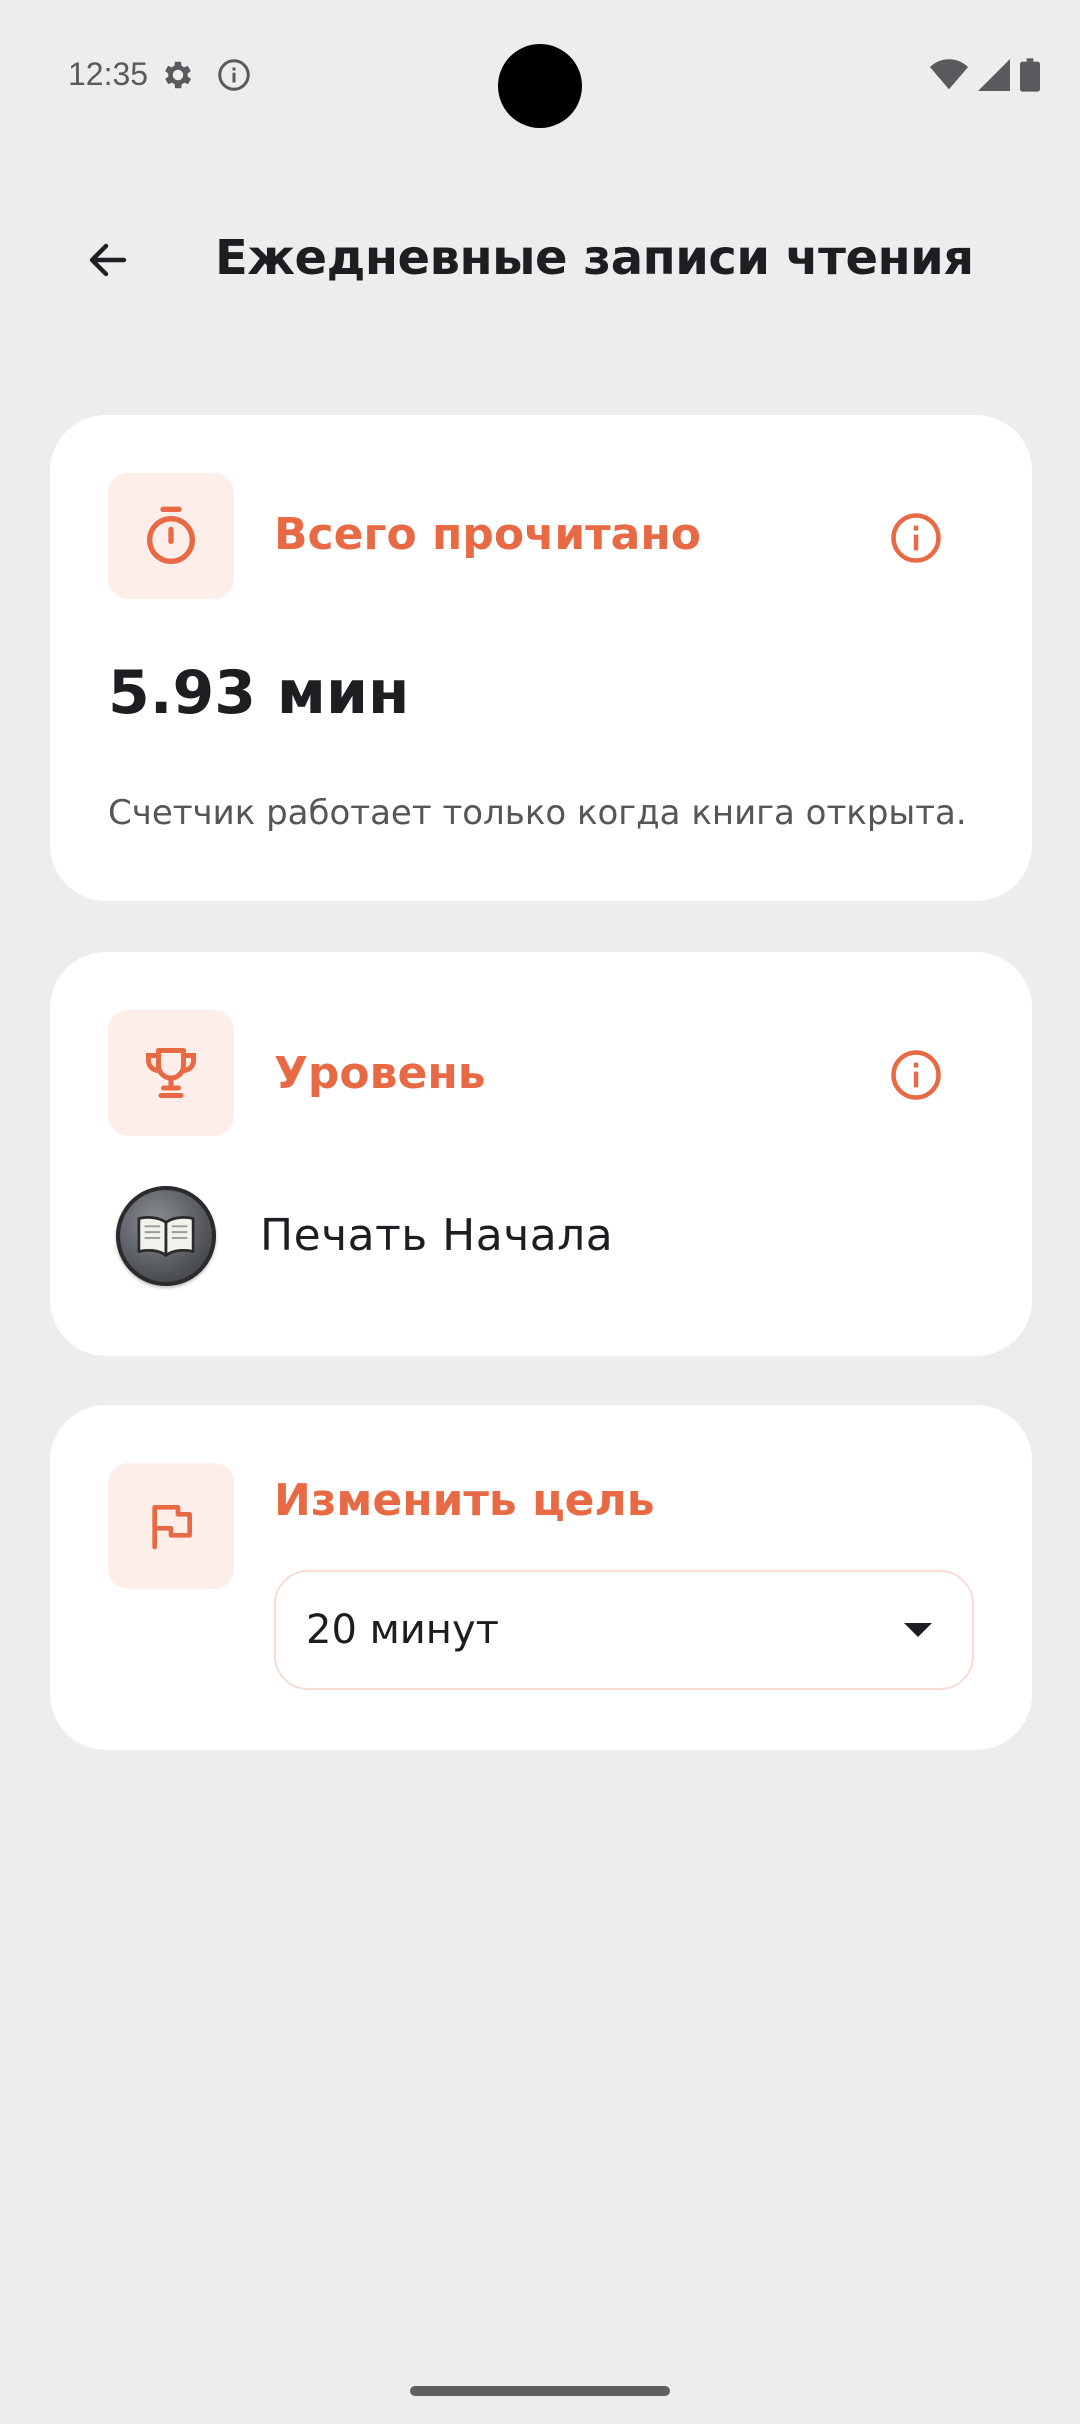  I want to click on goal-card: Изменить цель 20 минут, so click(541, 1577).